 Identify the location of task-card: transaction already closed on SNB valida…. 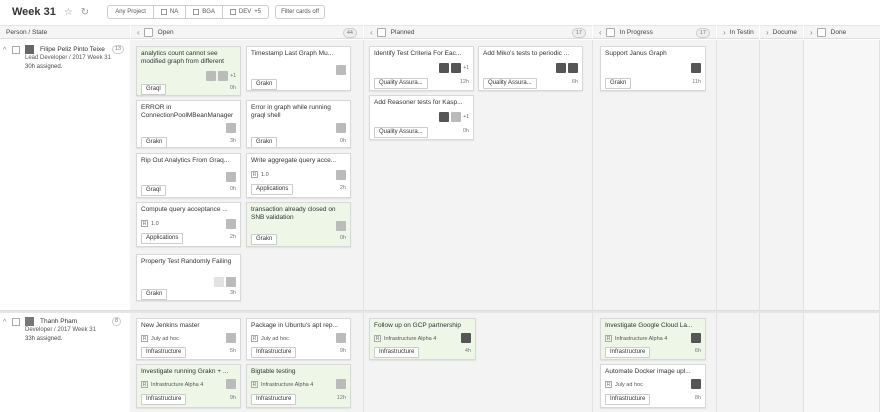
(298, 224).